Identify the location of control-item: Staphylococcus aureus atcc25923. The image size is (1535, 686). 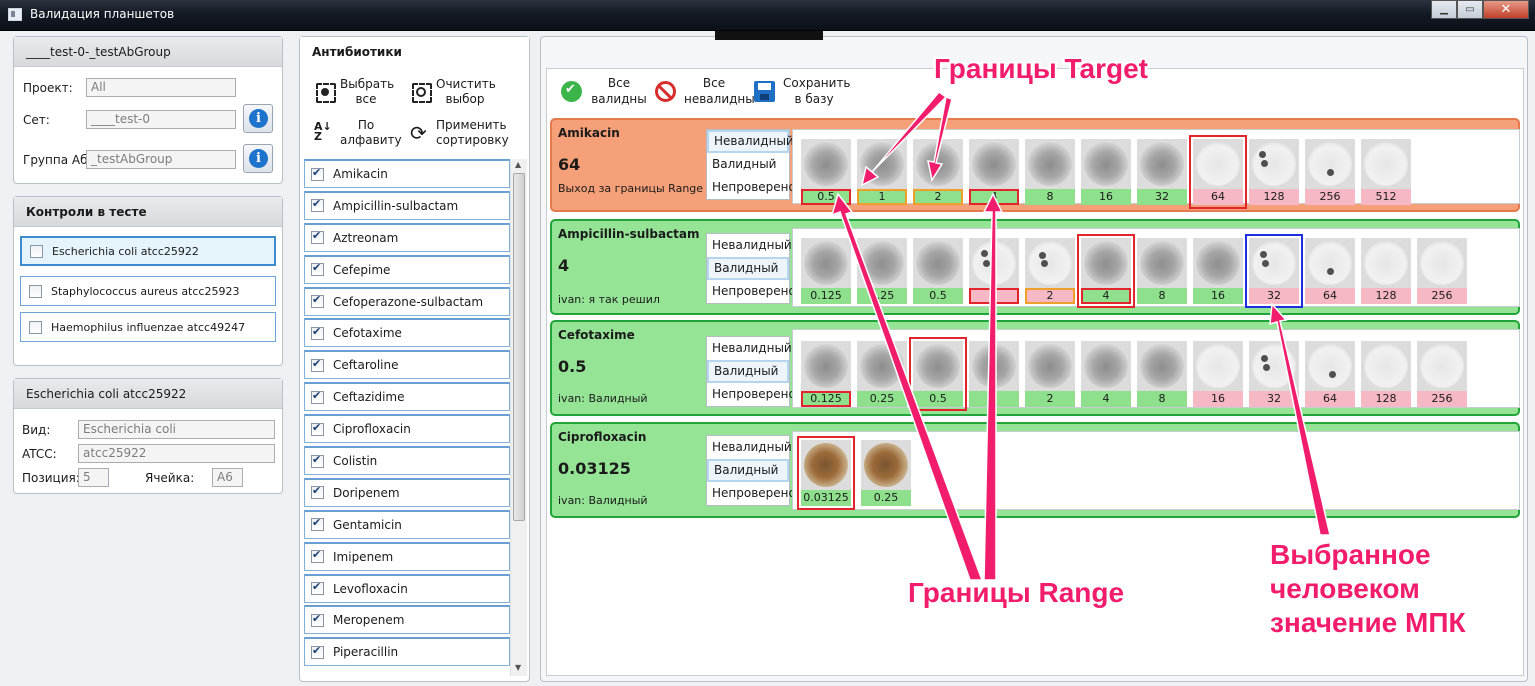
(148, 291).